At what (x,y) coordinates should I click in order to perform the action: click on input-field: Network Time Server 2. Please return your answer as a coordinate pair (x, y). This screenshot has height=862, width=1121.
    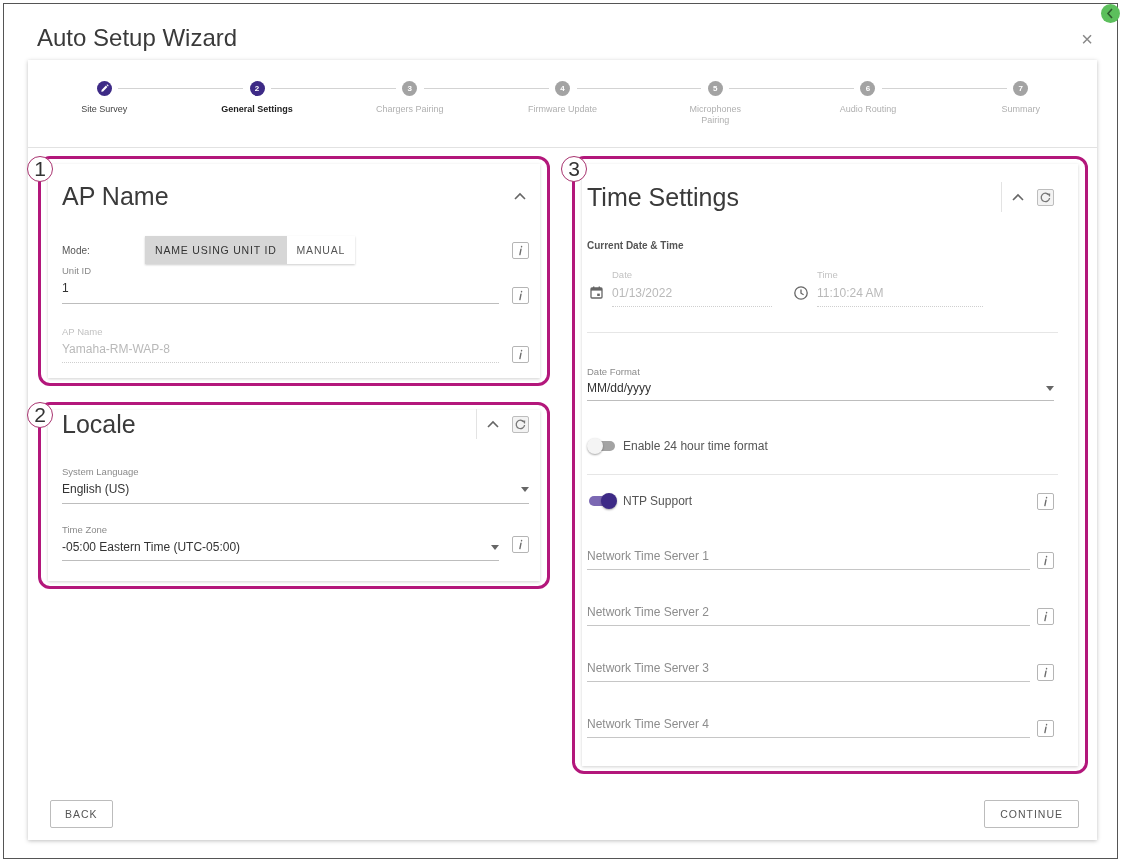
    Looking at the image, I should click on (808, 615).